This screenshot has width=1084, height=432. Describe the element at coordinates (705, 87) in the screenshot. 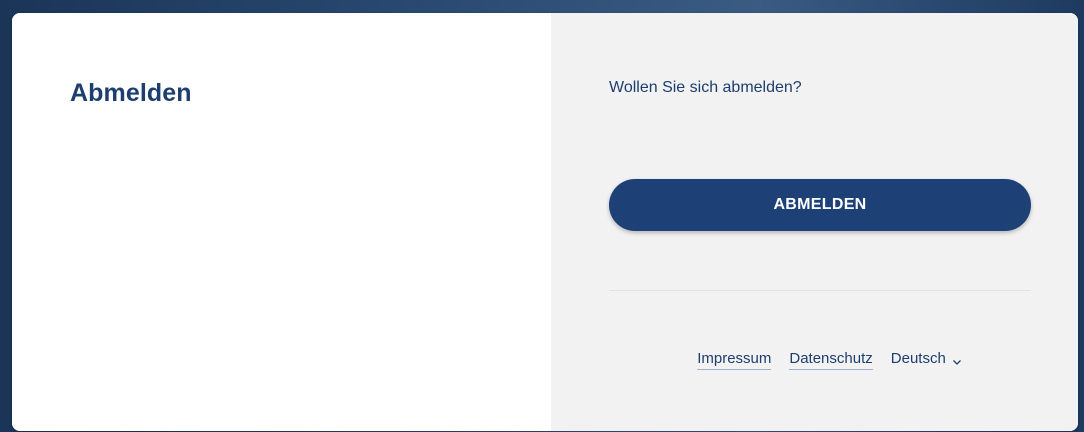

I see `logout-question: Wollen Sie sich abmelden?` at that location.